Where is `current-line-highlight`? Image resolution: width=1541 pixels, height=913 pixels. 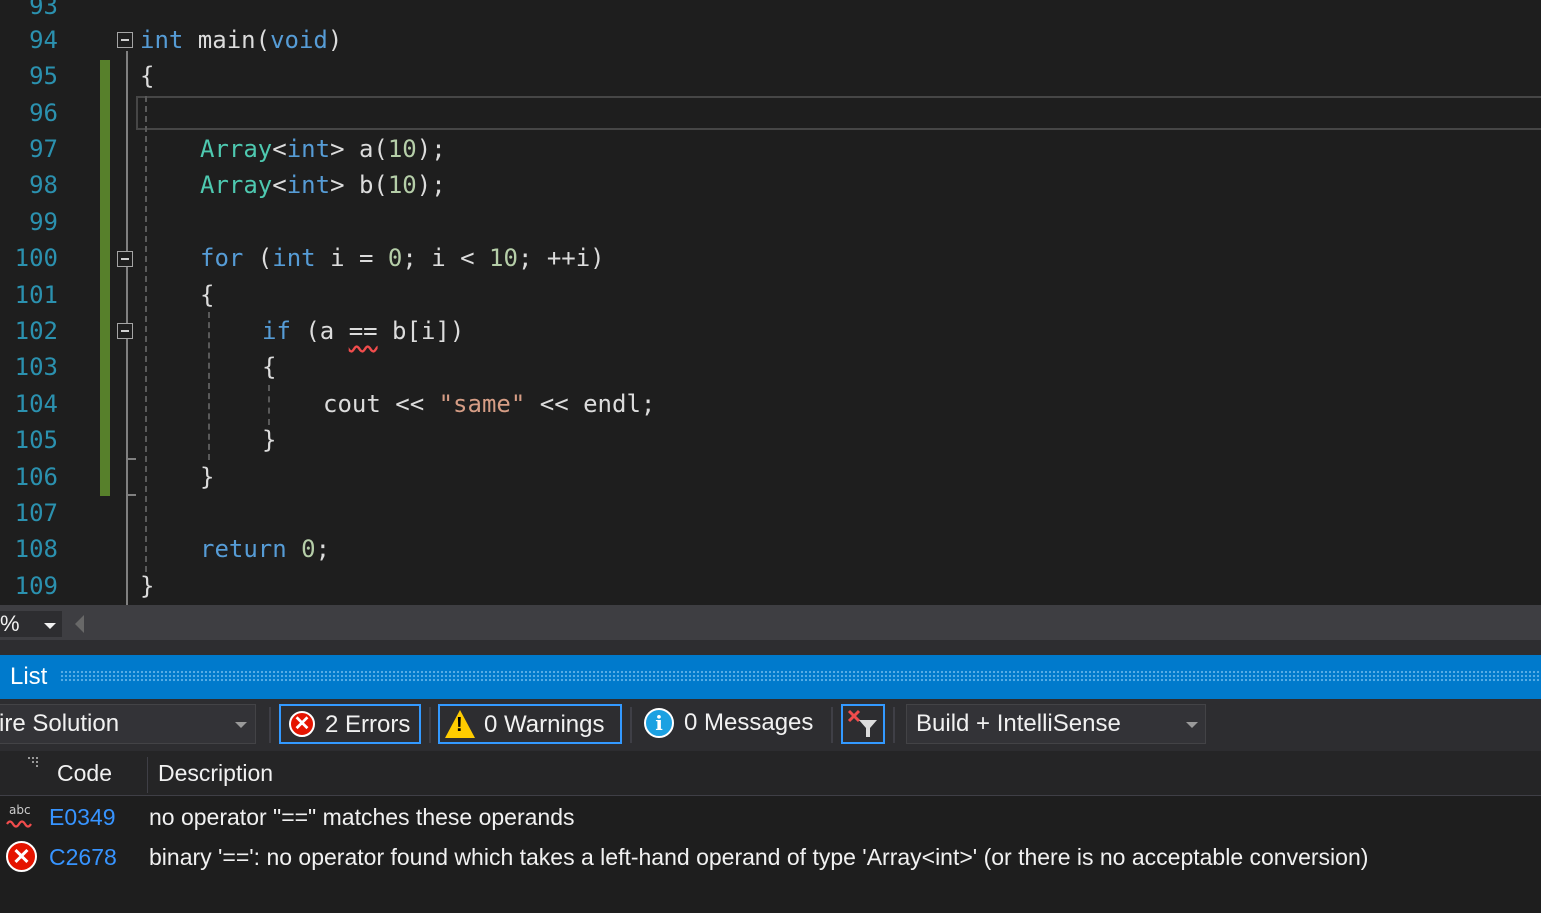 current-line-highlight is located at coordinates (838, 113).